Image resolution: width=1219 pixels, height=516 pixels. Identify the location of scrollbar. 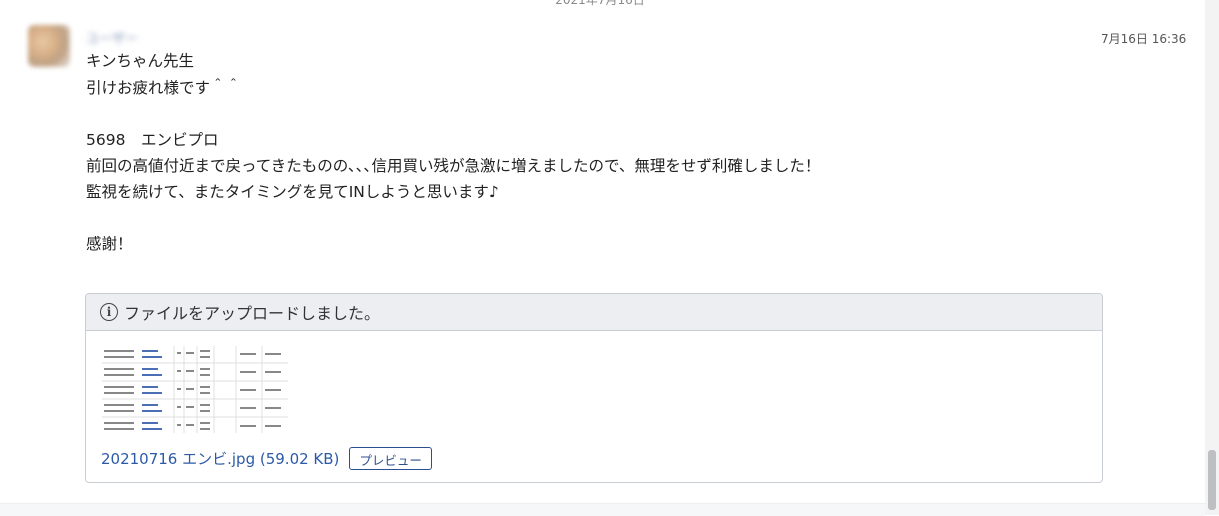
(1212, 257).